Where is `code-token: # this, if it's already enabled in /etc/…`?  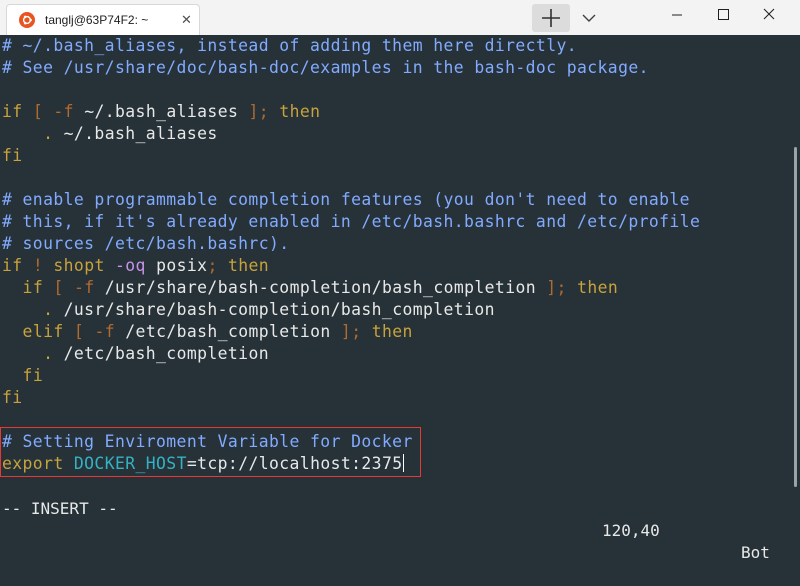
code-token: # this, if it's already enabled in /etc/… is located at coordinates (351, 221).